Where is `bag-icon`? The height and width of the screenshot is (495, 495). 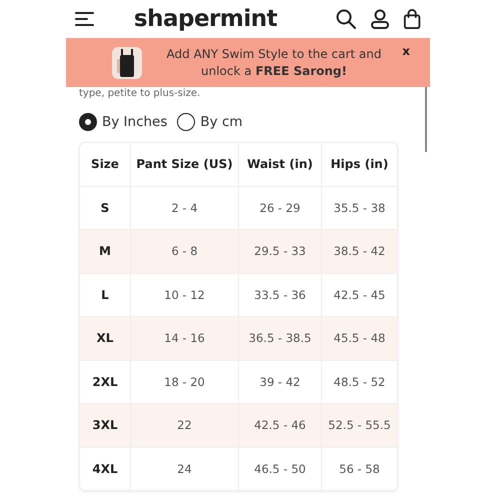 bag-icon is located at coordinates (413, 19).